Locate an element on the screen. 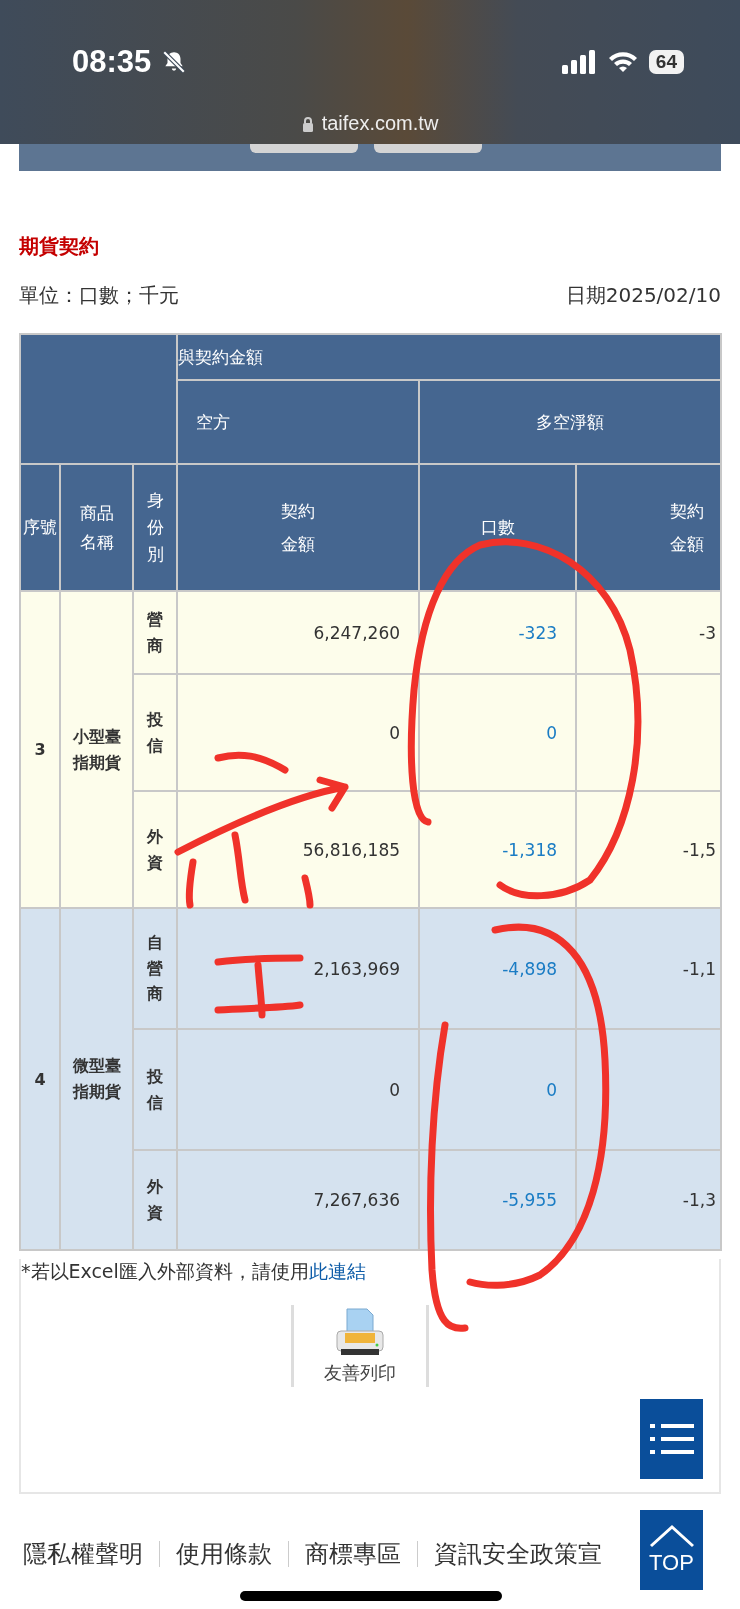 The height and width of the screenshot is (1609, 740). table-cell: 自營商 is located at coordinates (155, 968).